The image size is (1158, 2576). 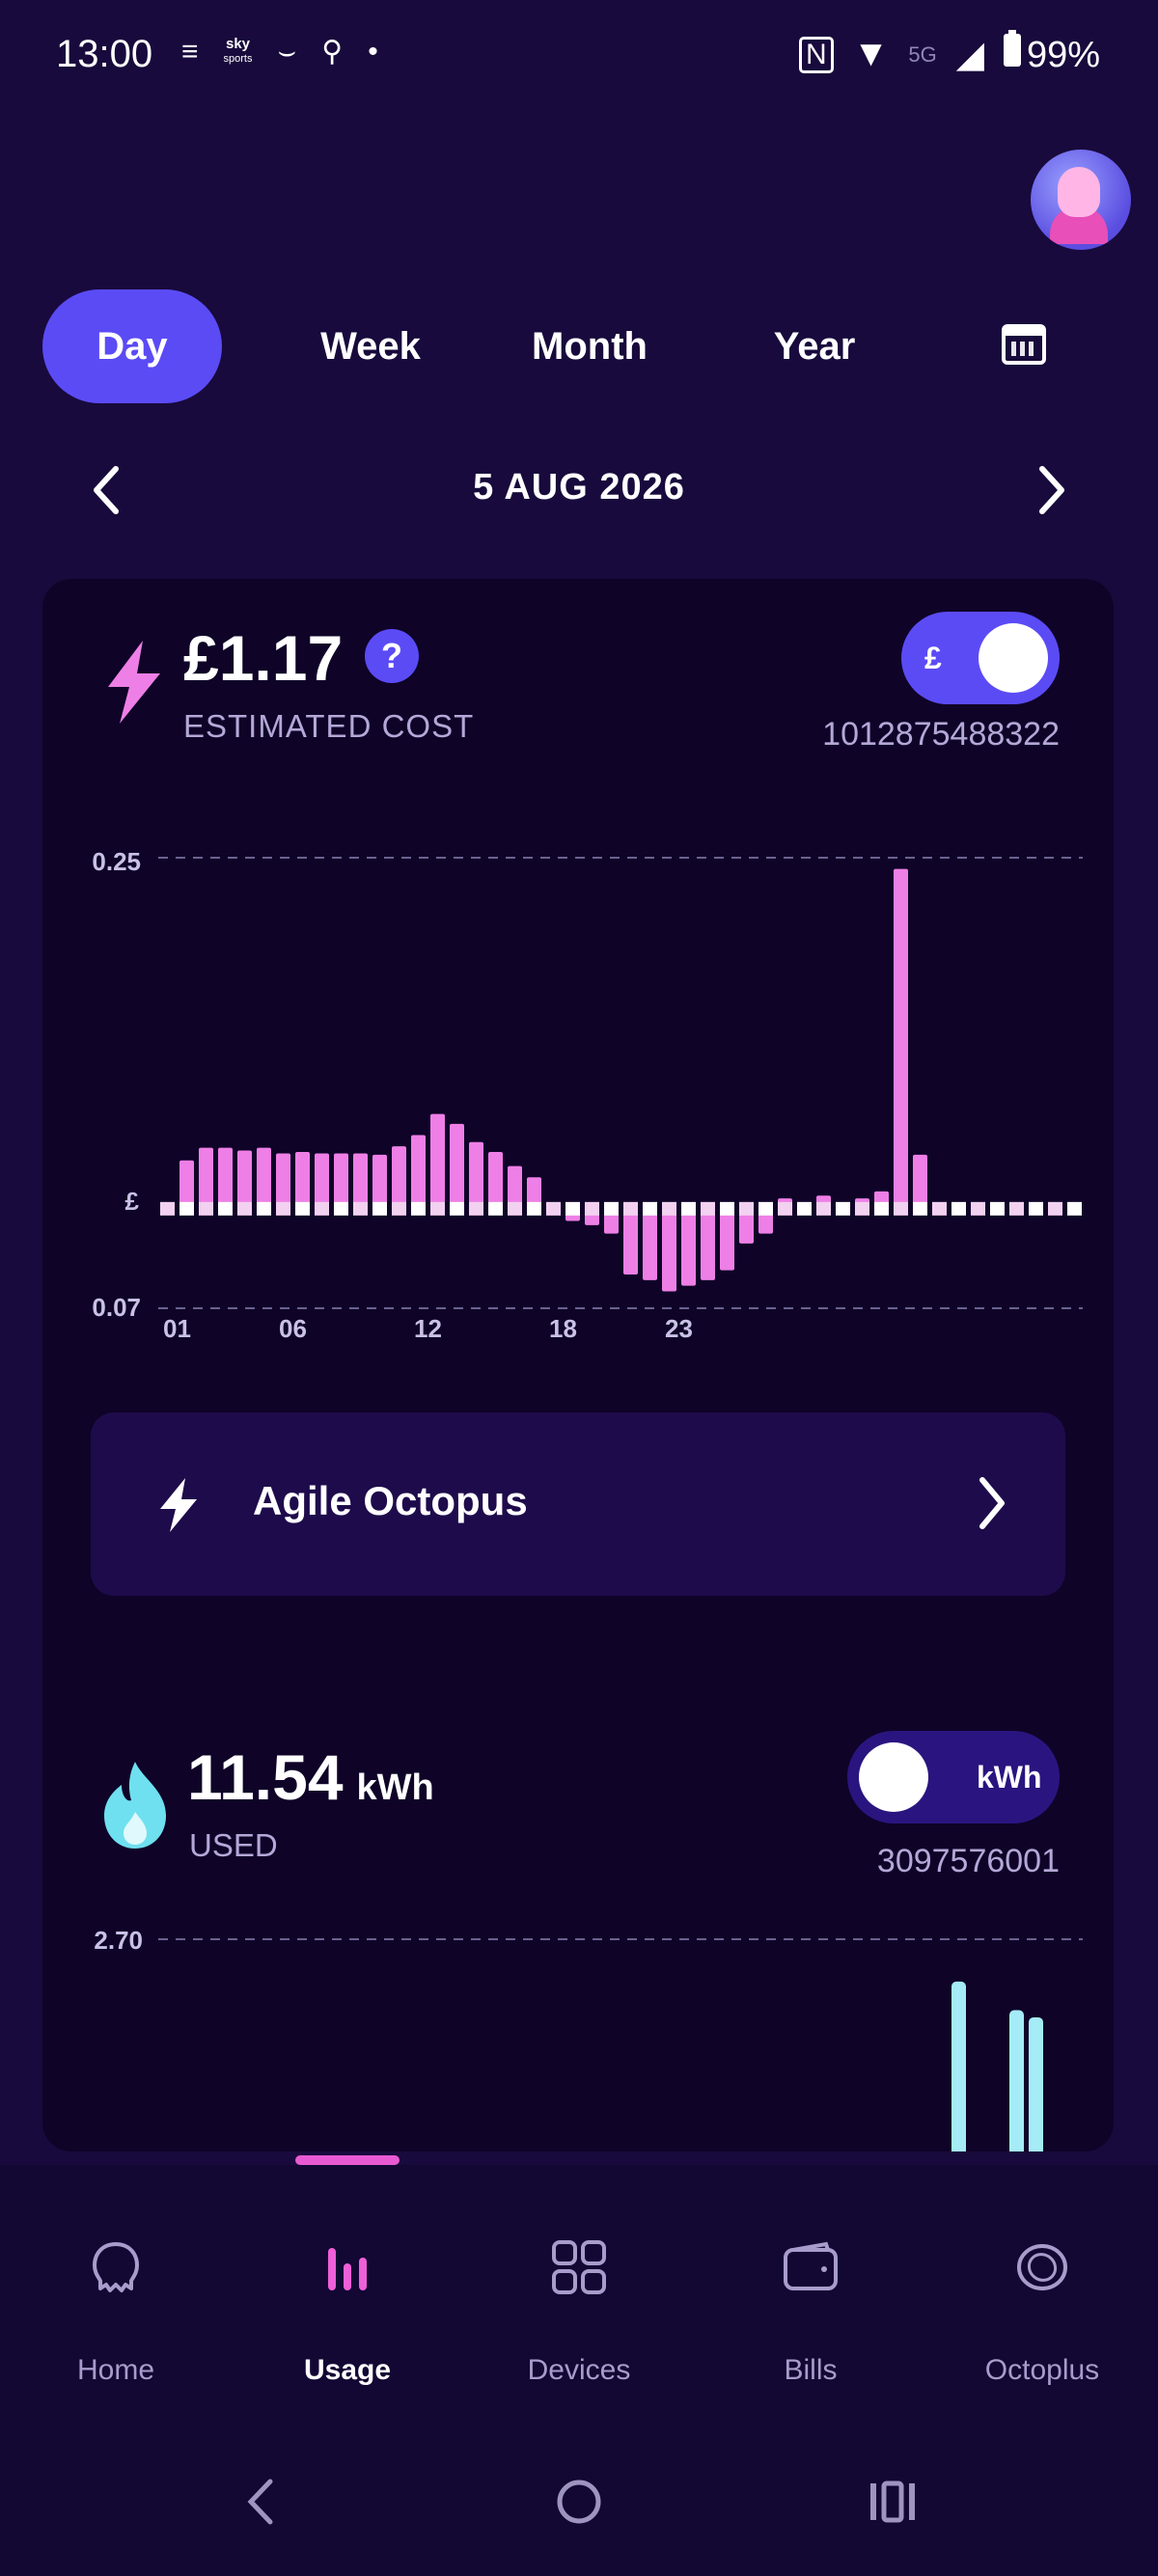 I want to click on avatar, so click(x=1081, y=200).